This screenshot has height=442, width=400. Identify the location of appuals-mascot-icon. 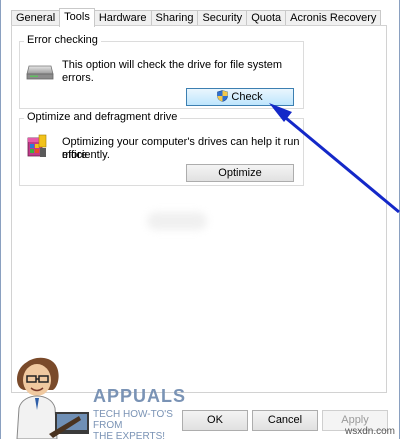
(52, 398).